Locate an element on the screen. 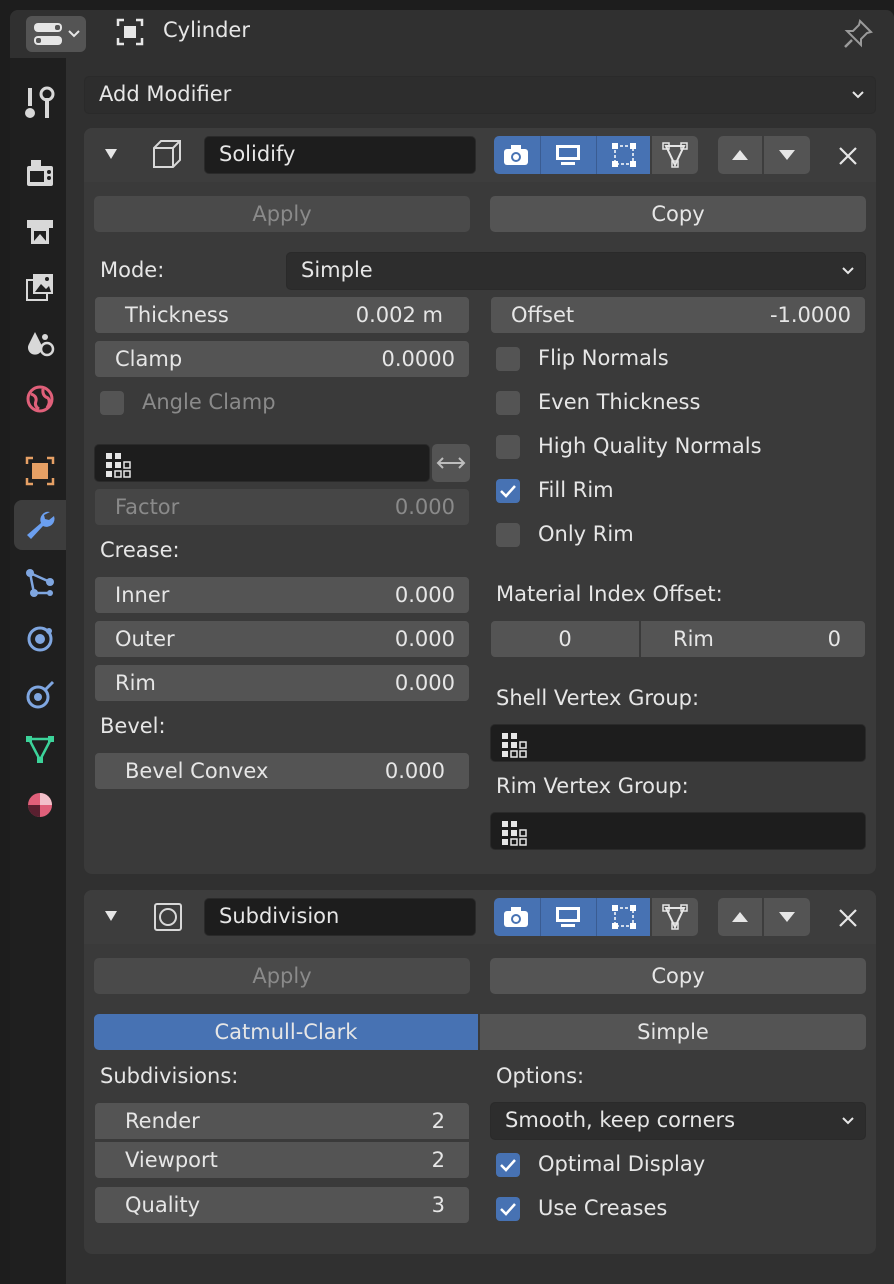 This screenshot has width=894, height=1284. viewport-levels-value: 2 is located at coordinates (438, 1160).